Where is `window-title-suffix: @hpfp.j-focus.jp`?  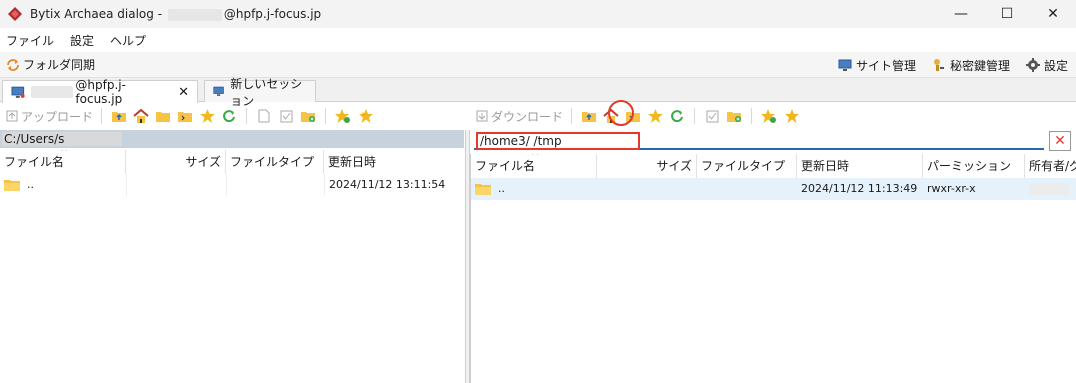
window-title-suffix: @hpfp.j-focus.jp is located at coordinates (272, 14).